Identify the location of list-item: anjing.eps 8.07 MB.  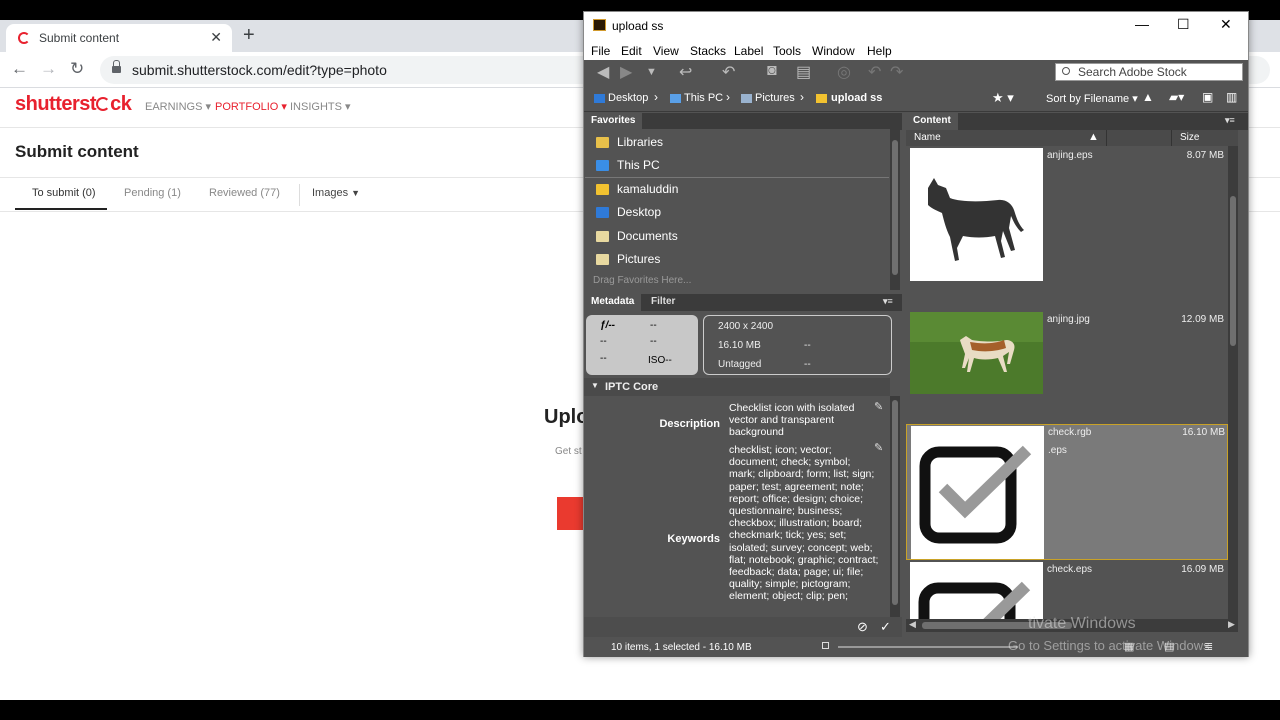
(1067, 215).